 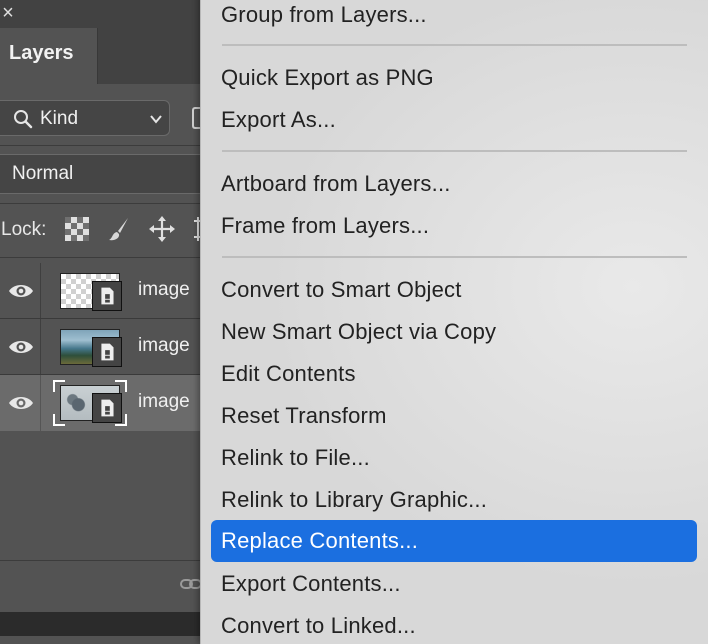 What do you see at coordinates (119, 229) in the screenshot?
I see `lock-image-pixels-icon` at bounding box center [119, 229].